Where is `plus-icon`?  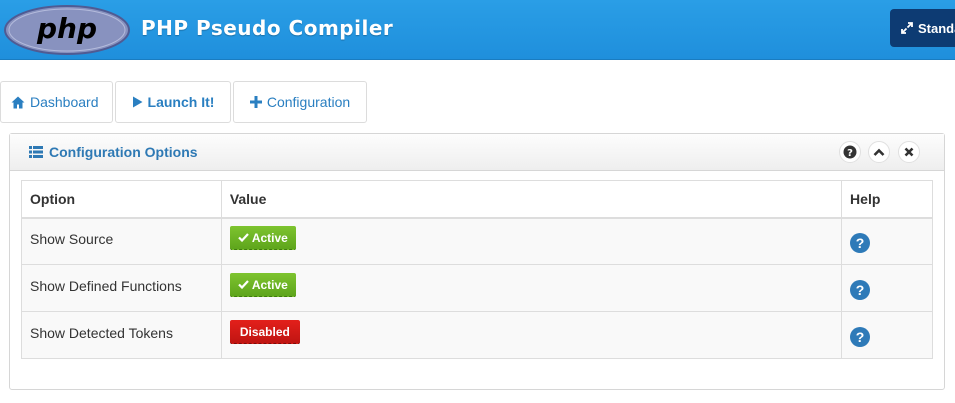 plus-icon is located at coordinates (255, 102).